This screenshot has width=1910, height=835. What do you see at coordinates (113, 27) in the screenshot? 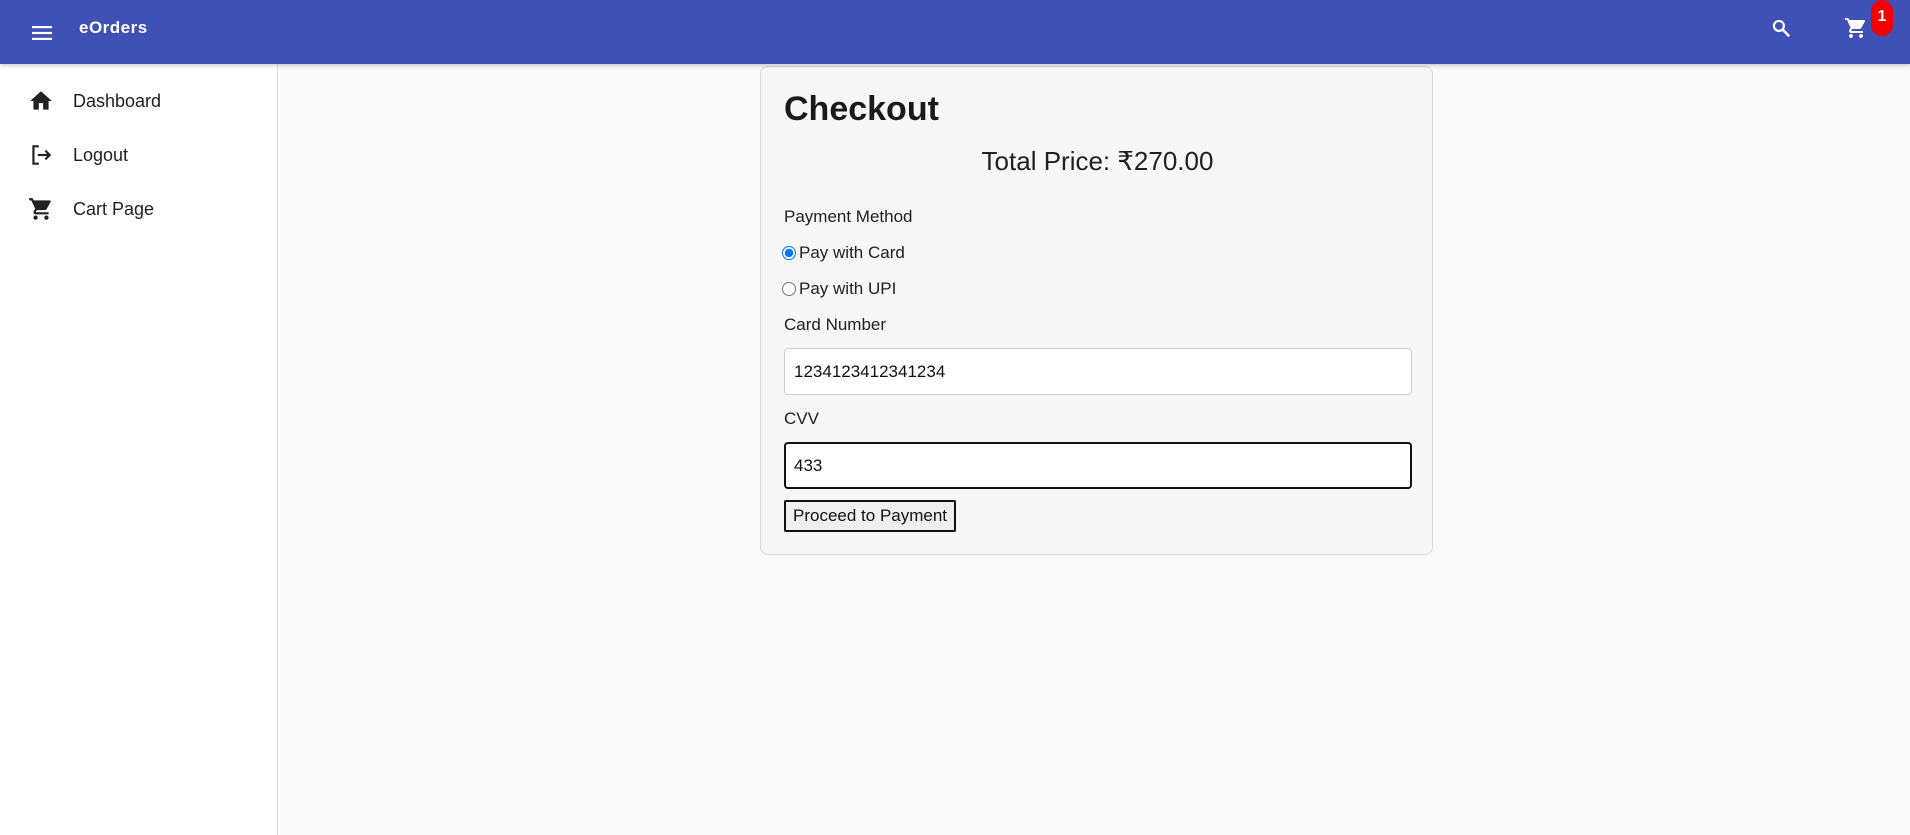
I see `app-title: eOrders` at bounding box center [113, 27].